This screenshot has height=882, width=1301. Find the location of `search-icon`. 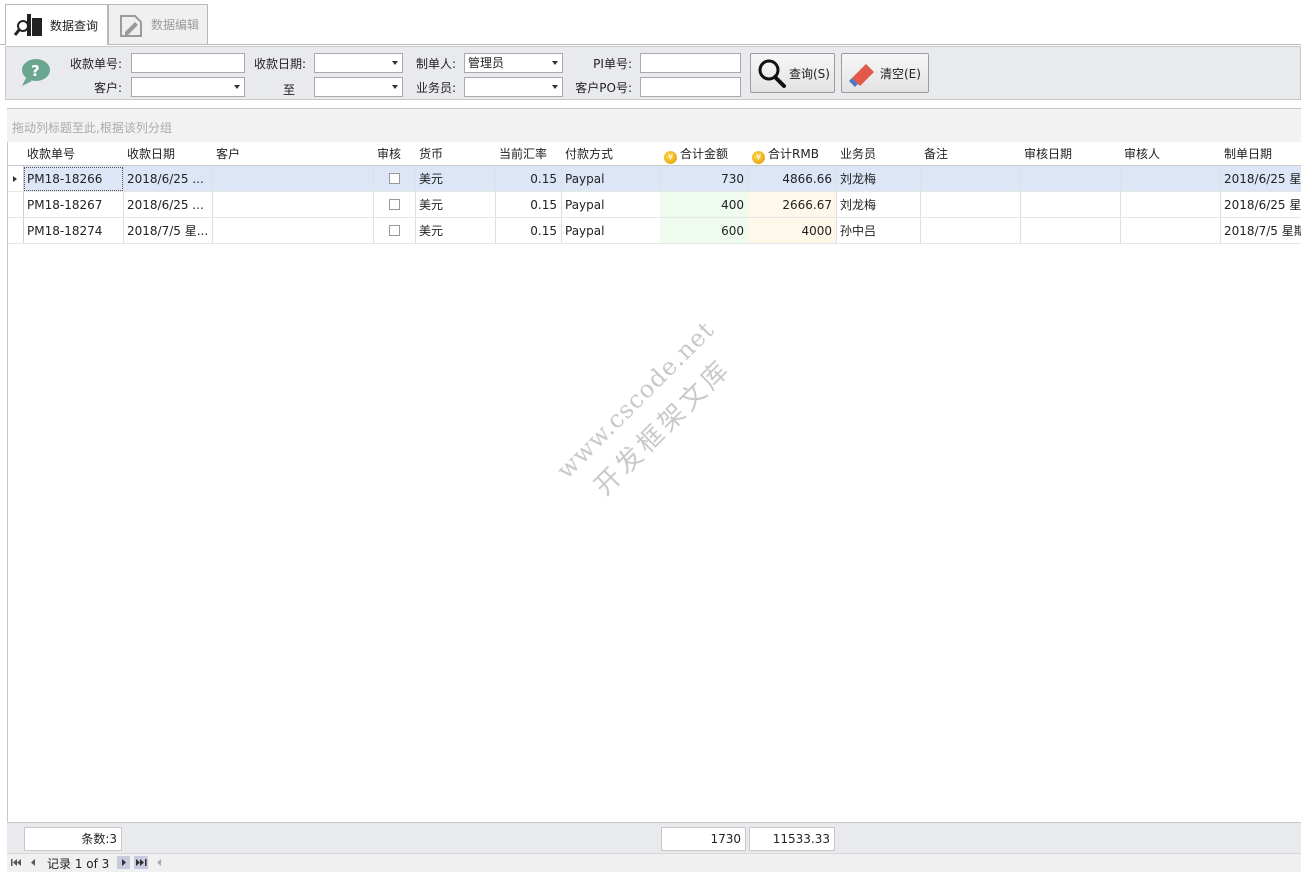

search-icon is located at coordinates (28, 25).